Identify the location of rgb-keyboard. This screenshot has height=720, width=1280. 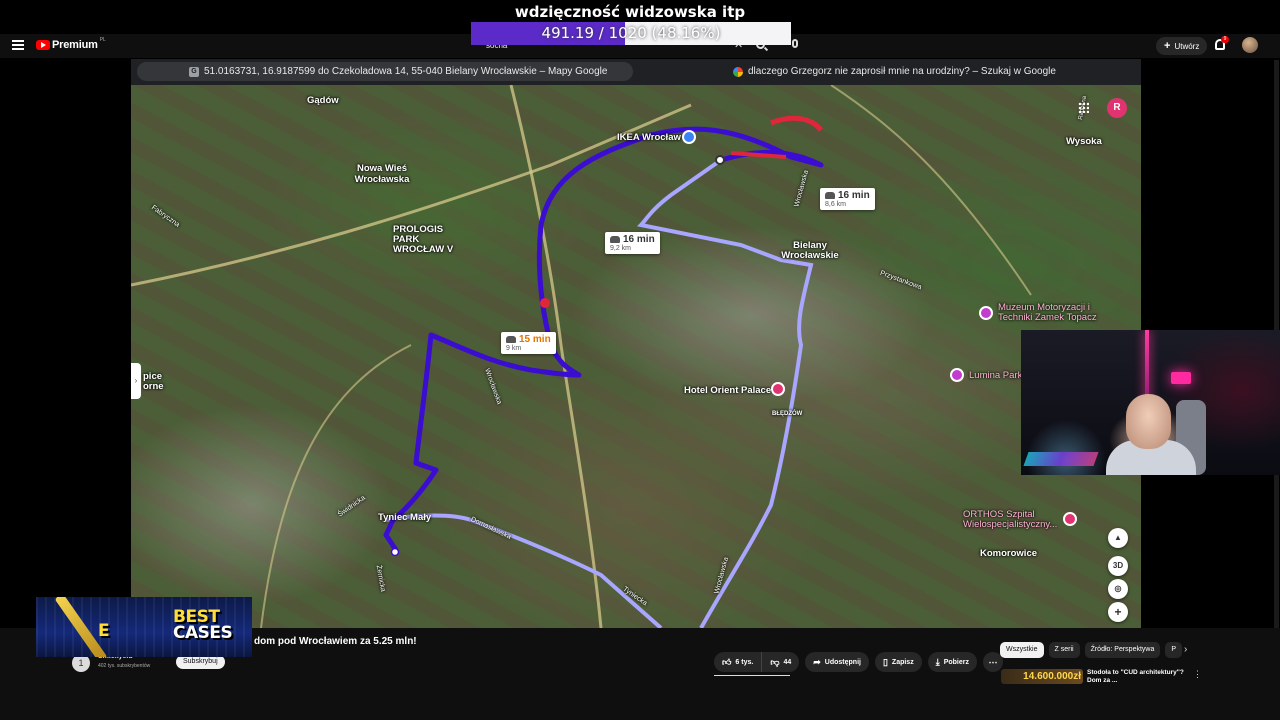
(1061, 459).